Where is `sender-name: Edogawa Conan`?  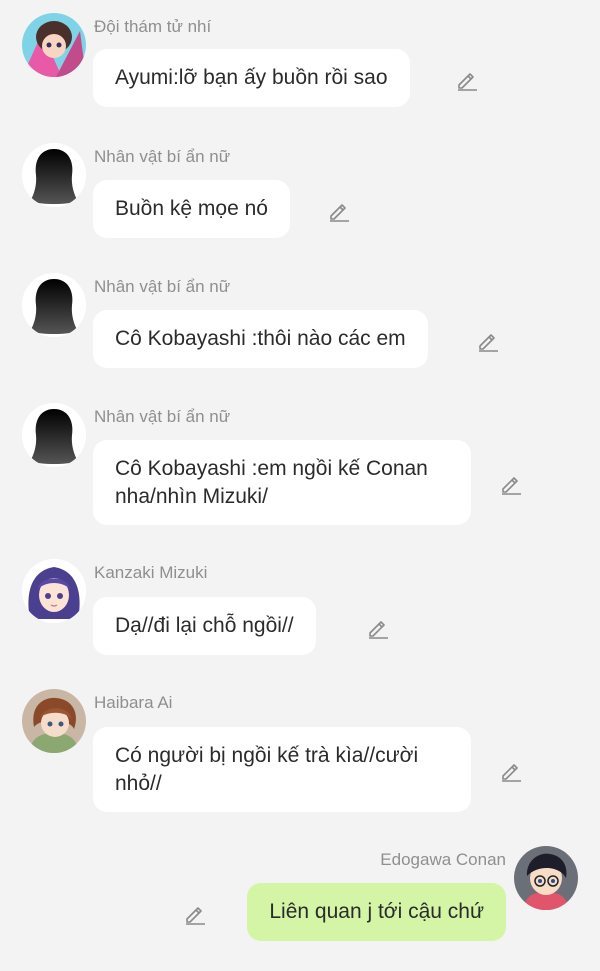 sender-name: Edogawa Conan is located at coordinates (443, 859).